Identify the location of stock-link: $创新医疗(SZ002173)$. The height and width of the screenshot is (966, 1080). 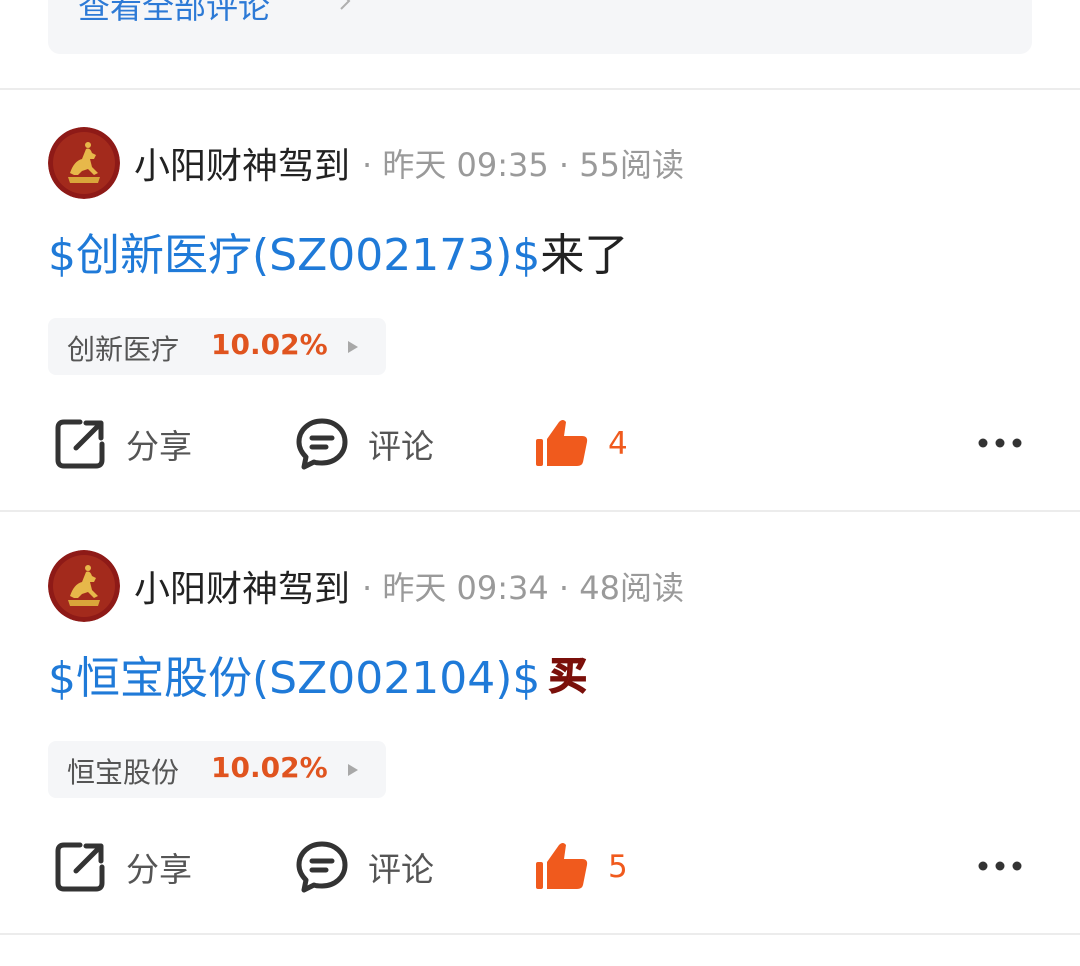
(294, 255).